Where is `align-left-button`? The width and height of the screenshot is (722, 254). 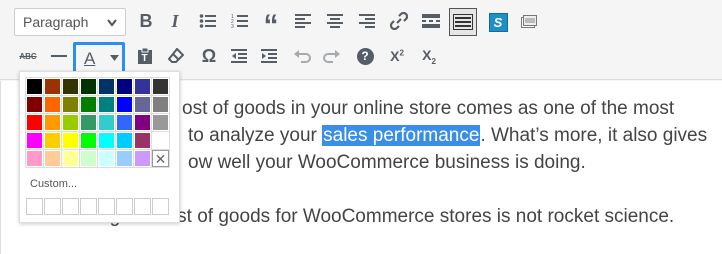
align-left-button is located at coordinates (303, 21).